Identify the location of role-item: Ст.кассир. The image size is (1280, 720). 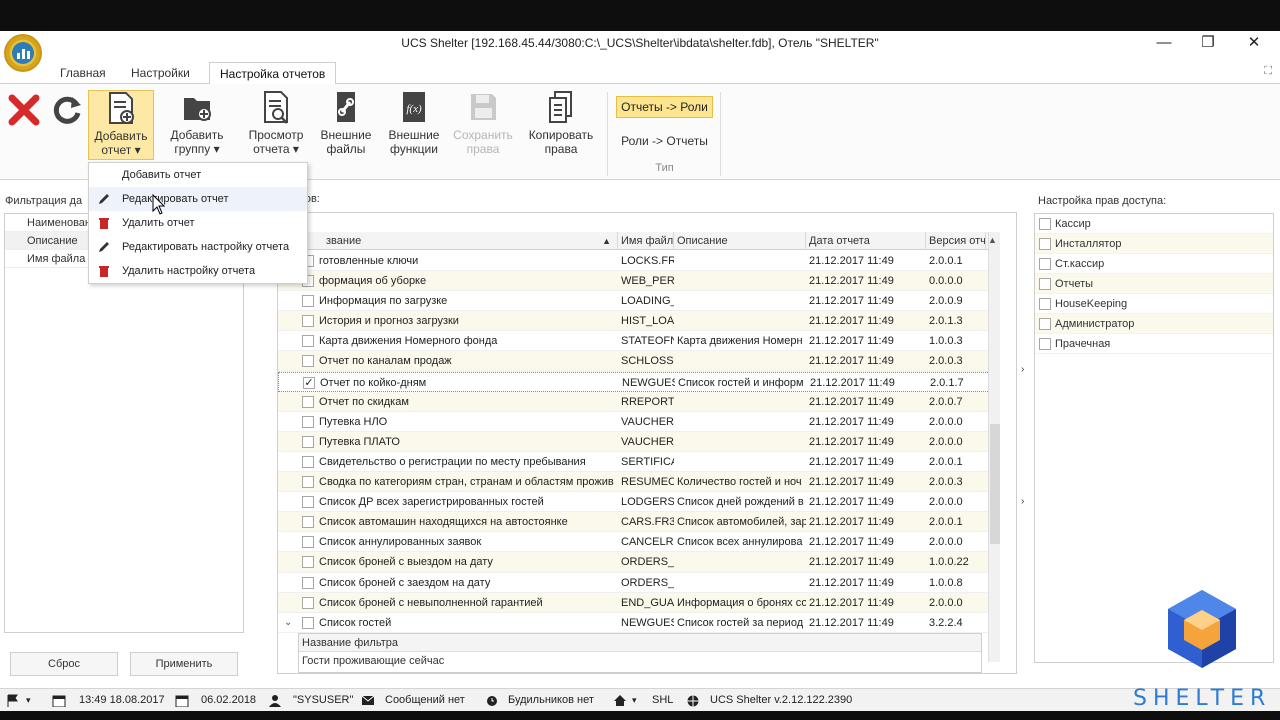
(1154, 264).